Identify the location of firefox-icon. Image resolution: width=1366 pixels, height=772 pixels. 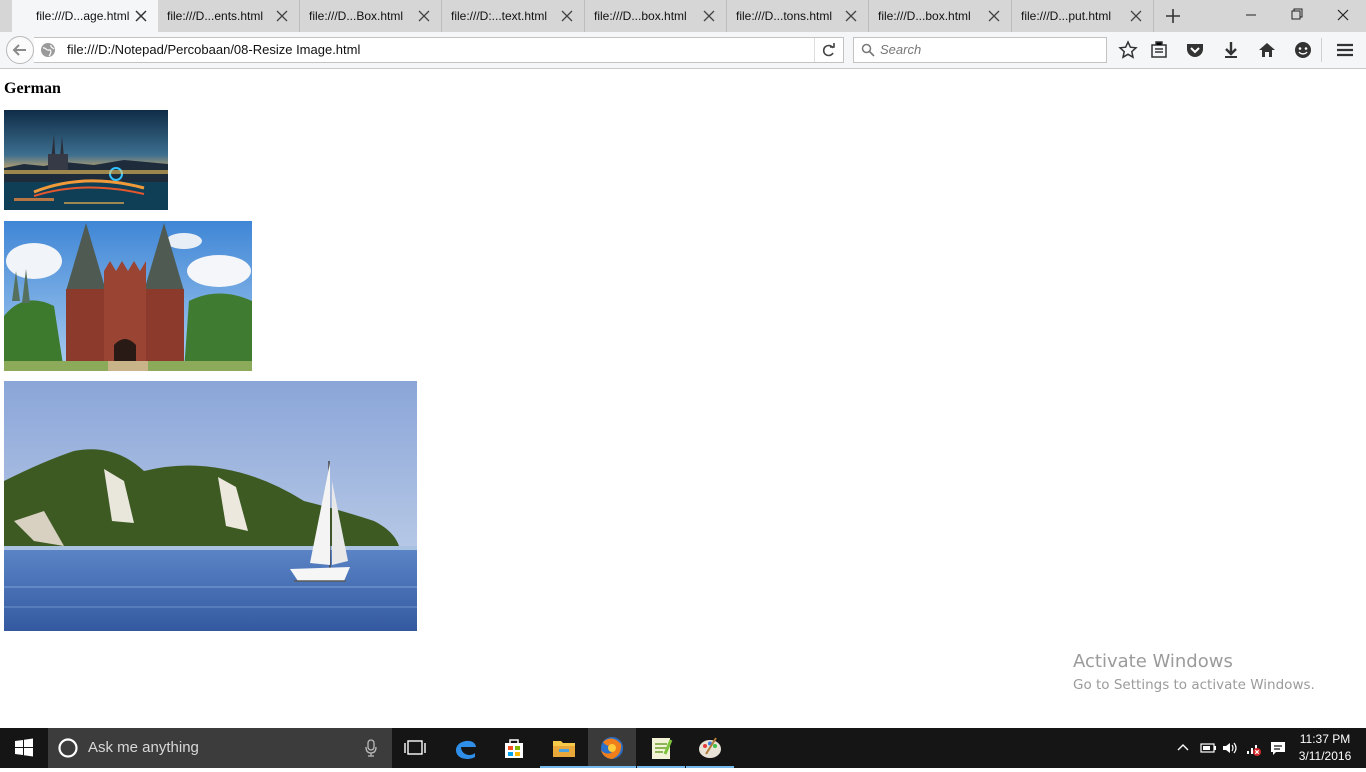
(612, 748).